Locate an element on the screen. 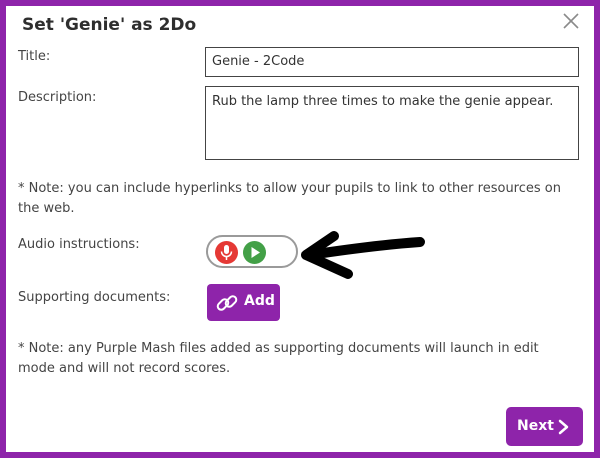 This screenshot has height=458, width=600. hand-drawn-arrow-icon is located at coordinates (366, 260).